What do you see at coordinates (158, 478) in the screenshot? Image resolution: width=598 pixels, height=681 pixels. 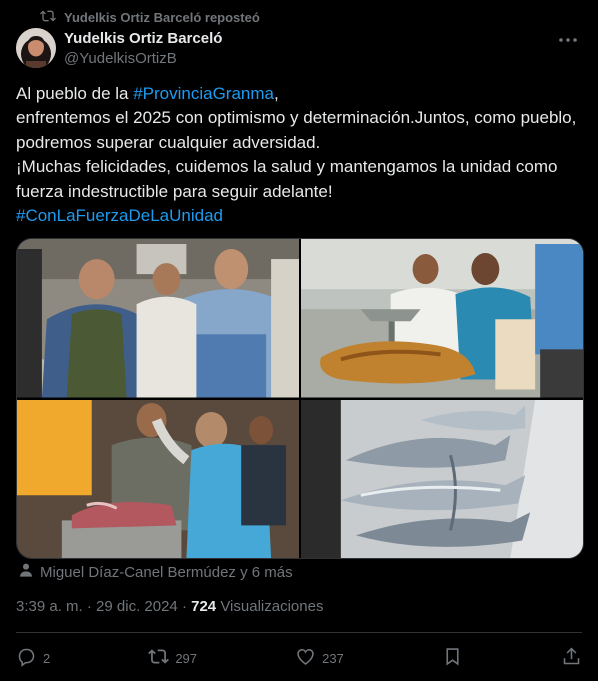 I see `photo-meat-market` at bounding box center [158, 478].